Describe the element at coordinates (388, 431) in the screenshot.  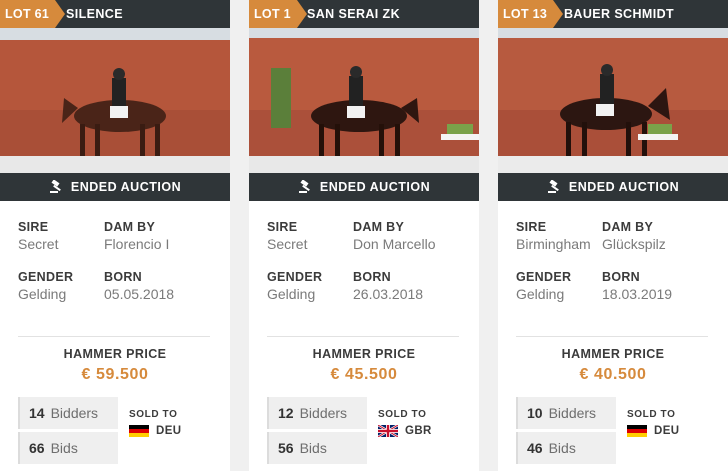
I see `uk-flag-icon` at that location.